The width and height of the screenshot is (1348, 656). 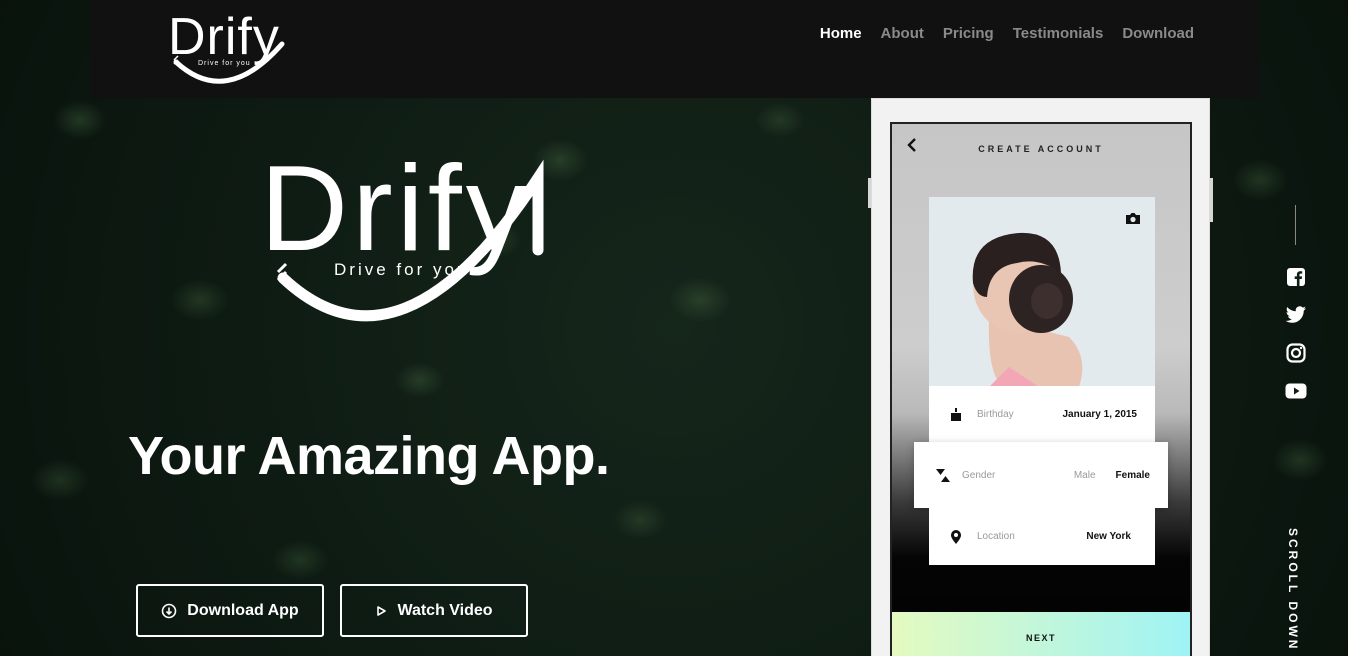 What do you see at coordinates (1042, 292) in the screenshot?
I see `profile-photo` at bounding box center [1042, 292].